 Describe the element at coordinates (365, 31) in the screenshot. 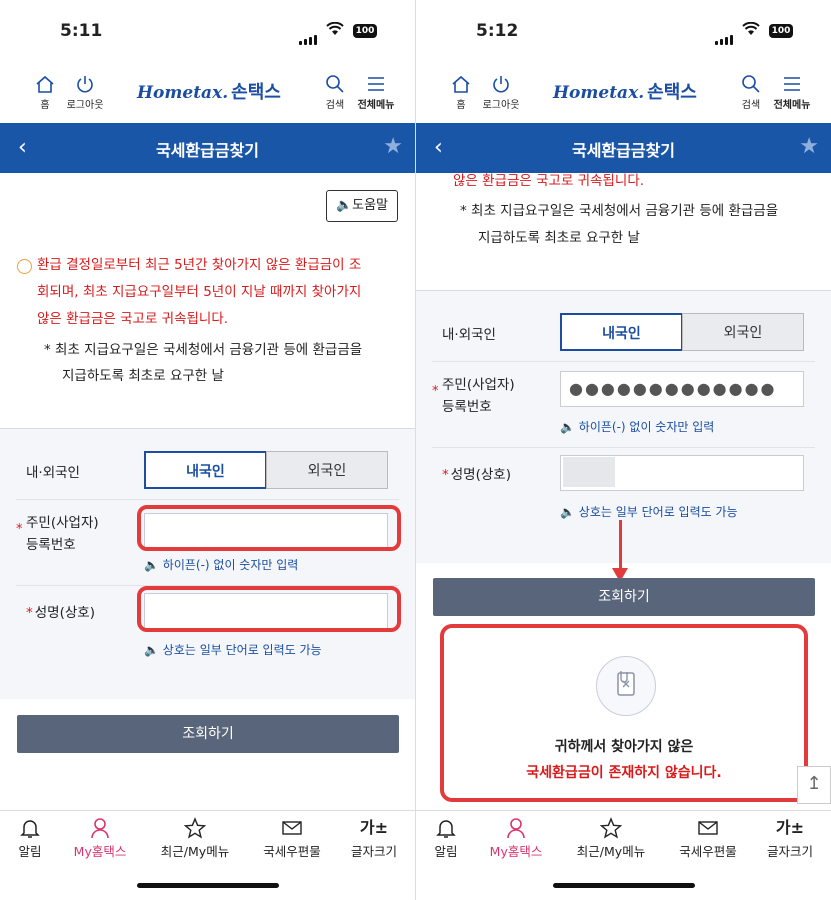

I see `battery-icon: 100` at that location.